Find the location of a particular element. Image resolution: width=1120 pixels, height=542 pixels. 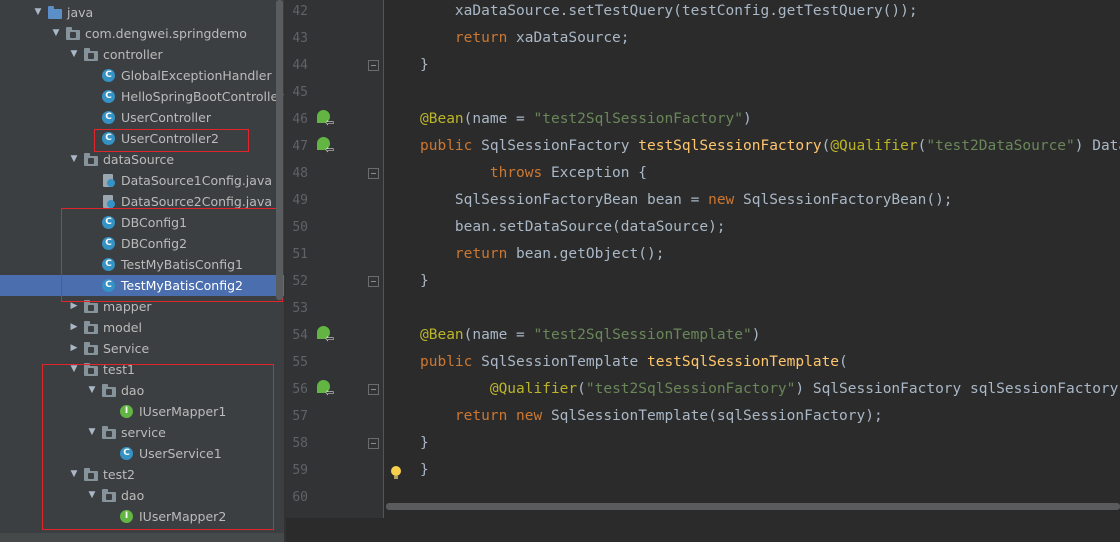

code-line: return xaDataSource; is located at coordinates (525, 38).